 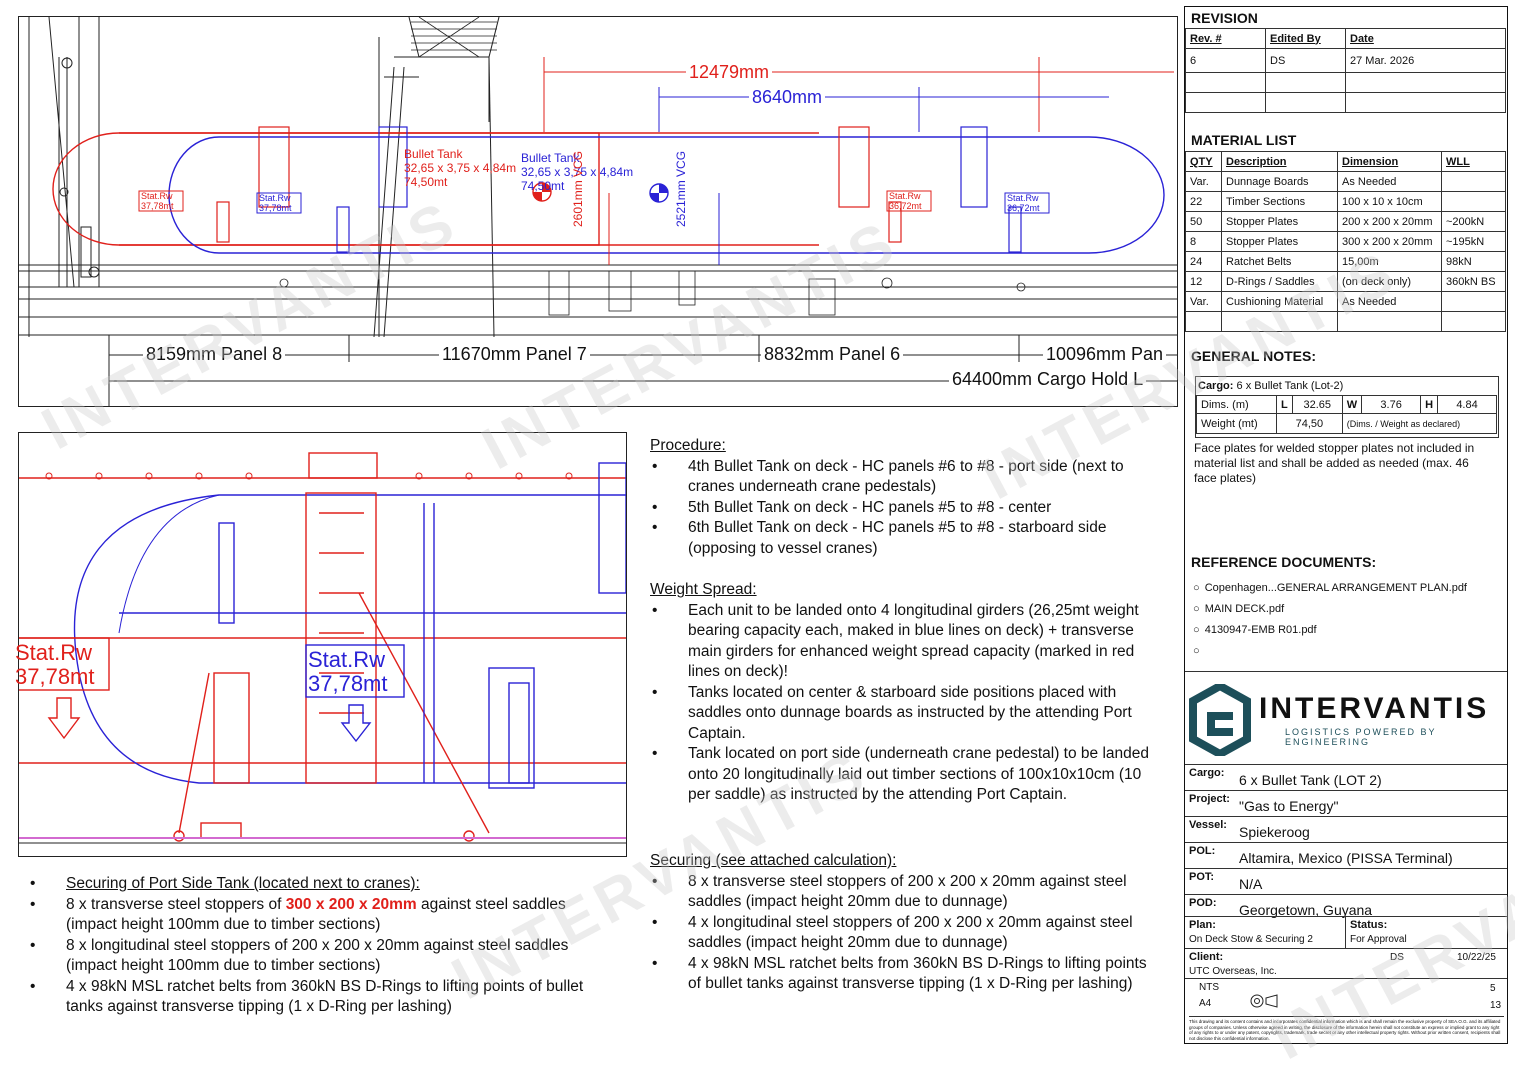 What do you see at coordinates (1236, 423) in the screenshot?
I see `weight-label: Weight (mt)` at bounding box center [1236, 423].